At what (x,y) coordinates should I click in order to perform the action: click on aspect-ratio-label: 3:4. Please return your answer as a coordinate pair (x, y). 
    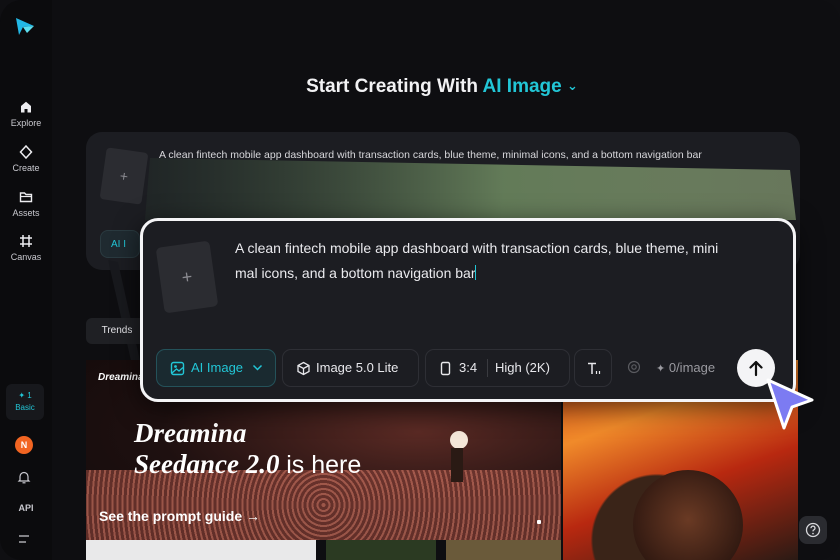
    Looking at the image, I should click on (468, 367).